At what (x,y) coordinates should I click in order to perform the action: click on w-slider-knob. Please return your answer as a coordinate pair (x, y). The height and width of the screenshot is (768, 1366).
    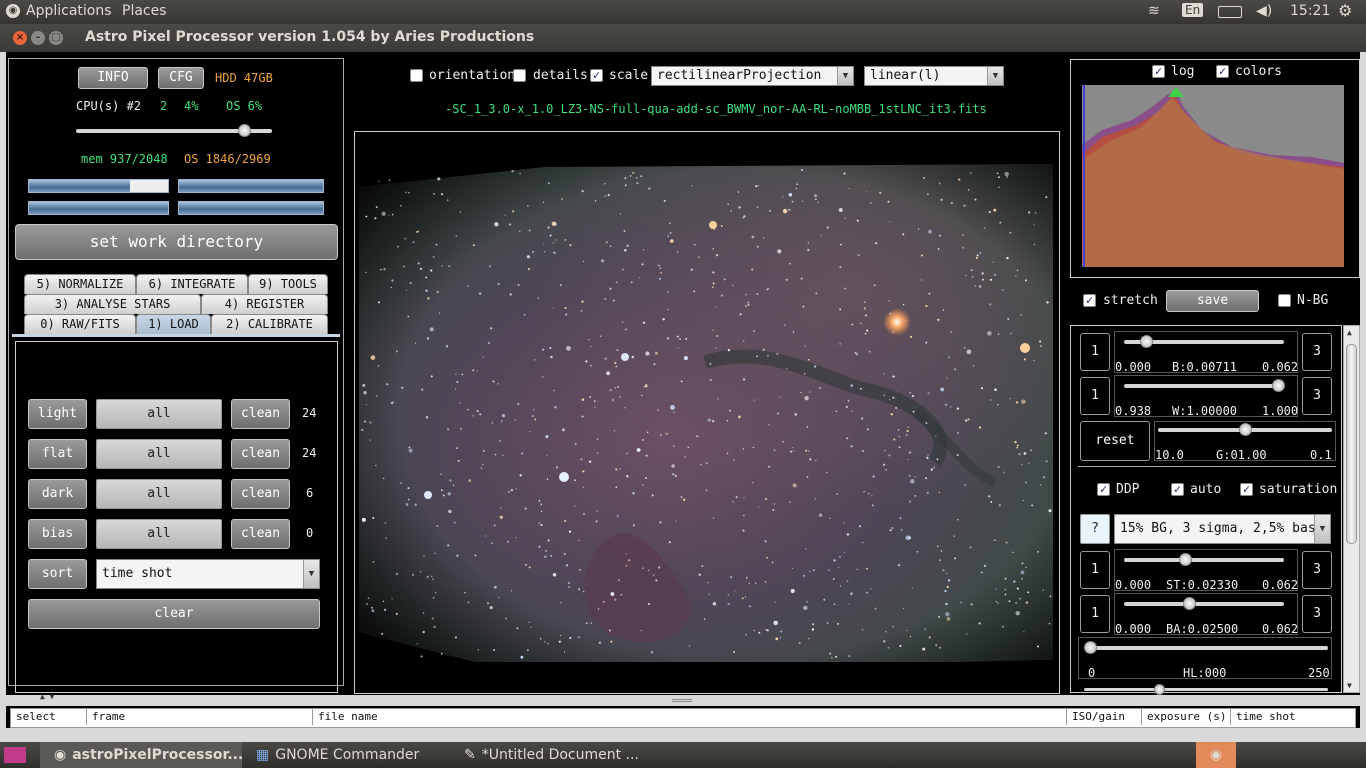
    Looking at the image, I should click on (1278, 385).